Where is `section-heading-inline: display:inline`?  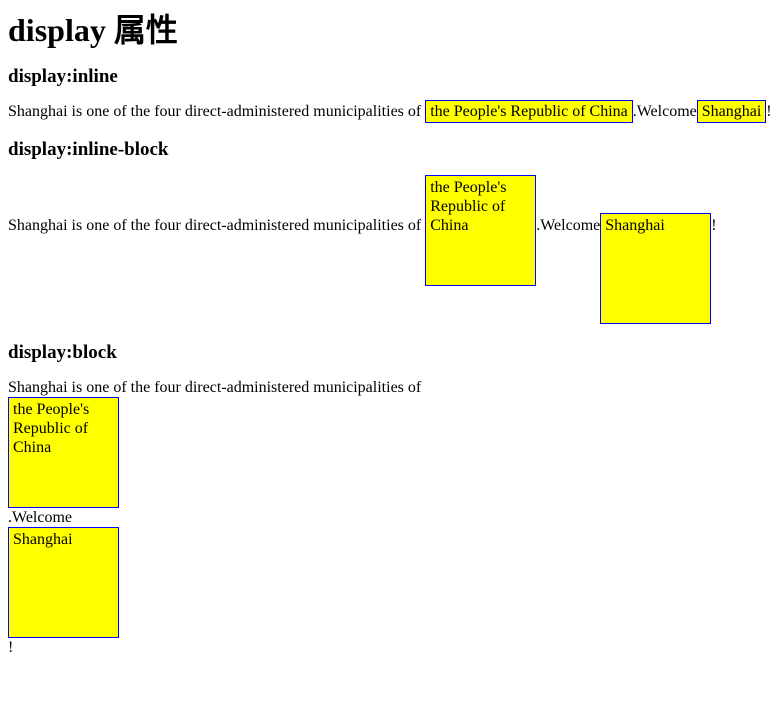
section-heading-inline: display:inline is located at coordinates (63, 77).